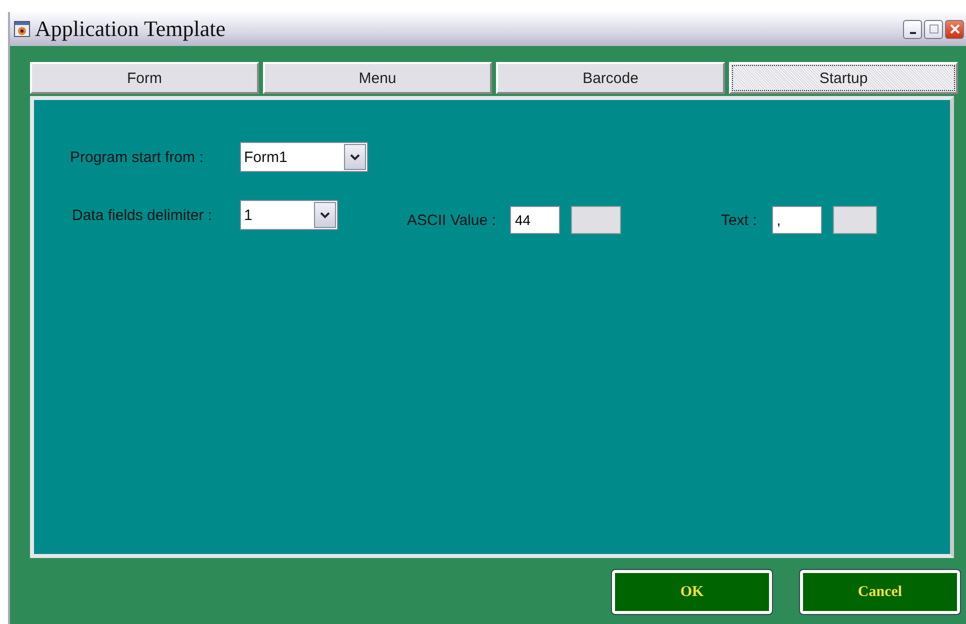 This screenshot has width=966, height=624. Describe the element at coordinates (304, 157) in the screenshot. I see `program-start-dropdown: Form1` at that location.